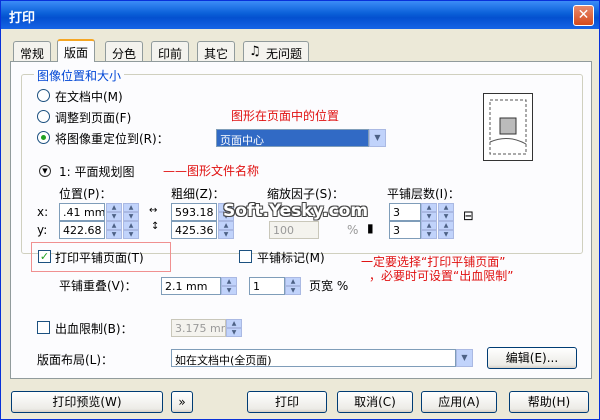 Image resolution: width=600 pixels, height=420 pixels. What do you see at coordinates (79, 75) in the screenshot?
I see `group-title: 图像位置和大小` at bounding box center [79, 75].